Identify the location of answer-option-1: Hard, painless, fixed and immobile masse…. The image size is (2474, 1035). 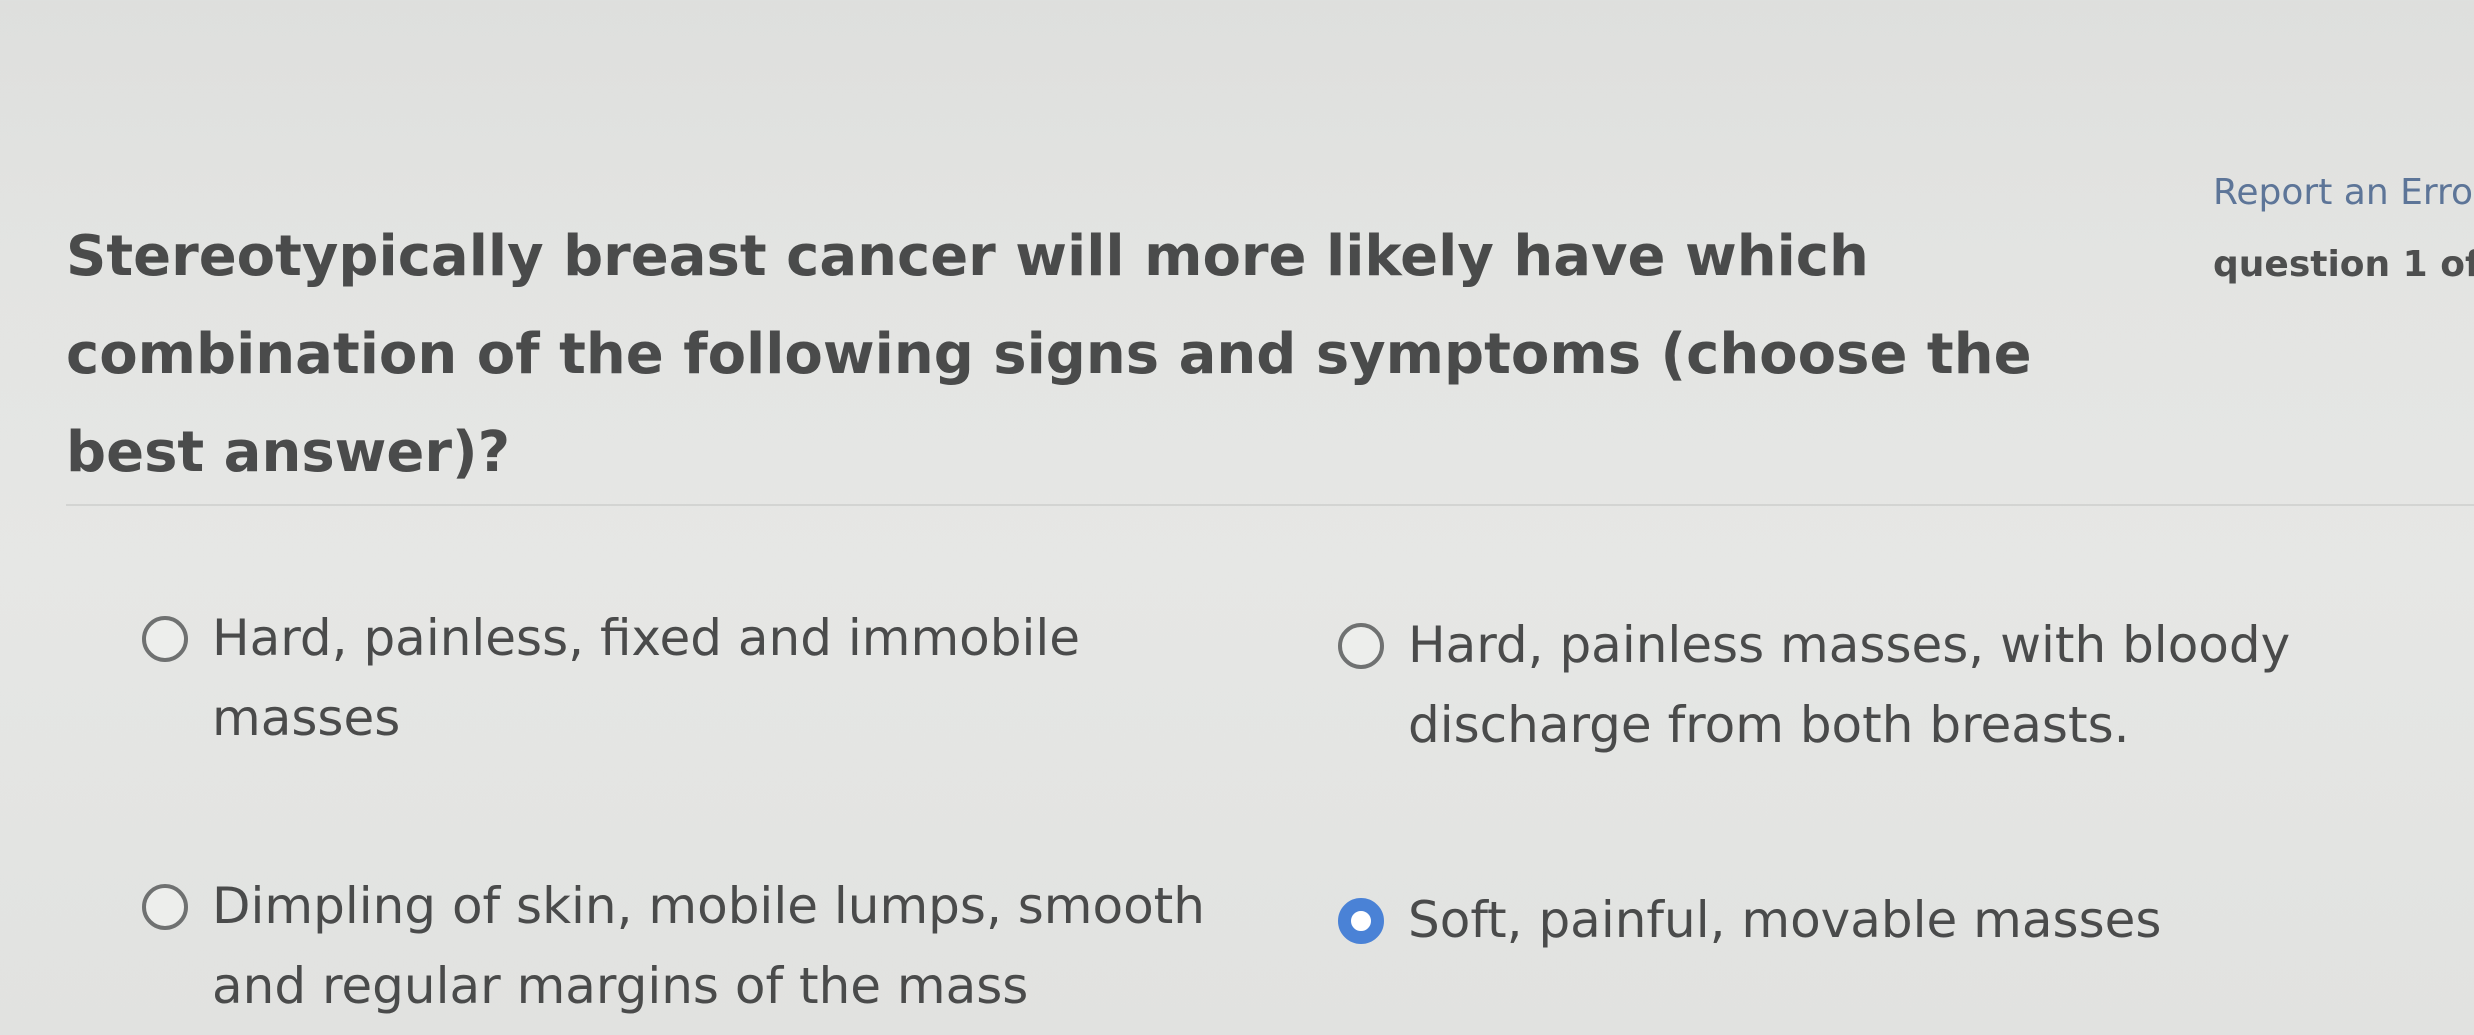
(642, 678).